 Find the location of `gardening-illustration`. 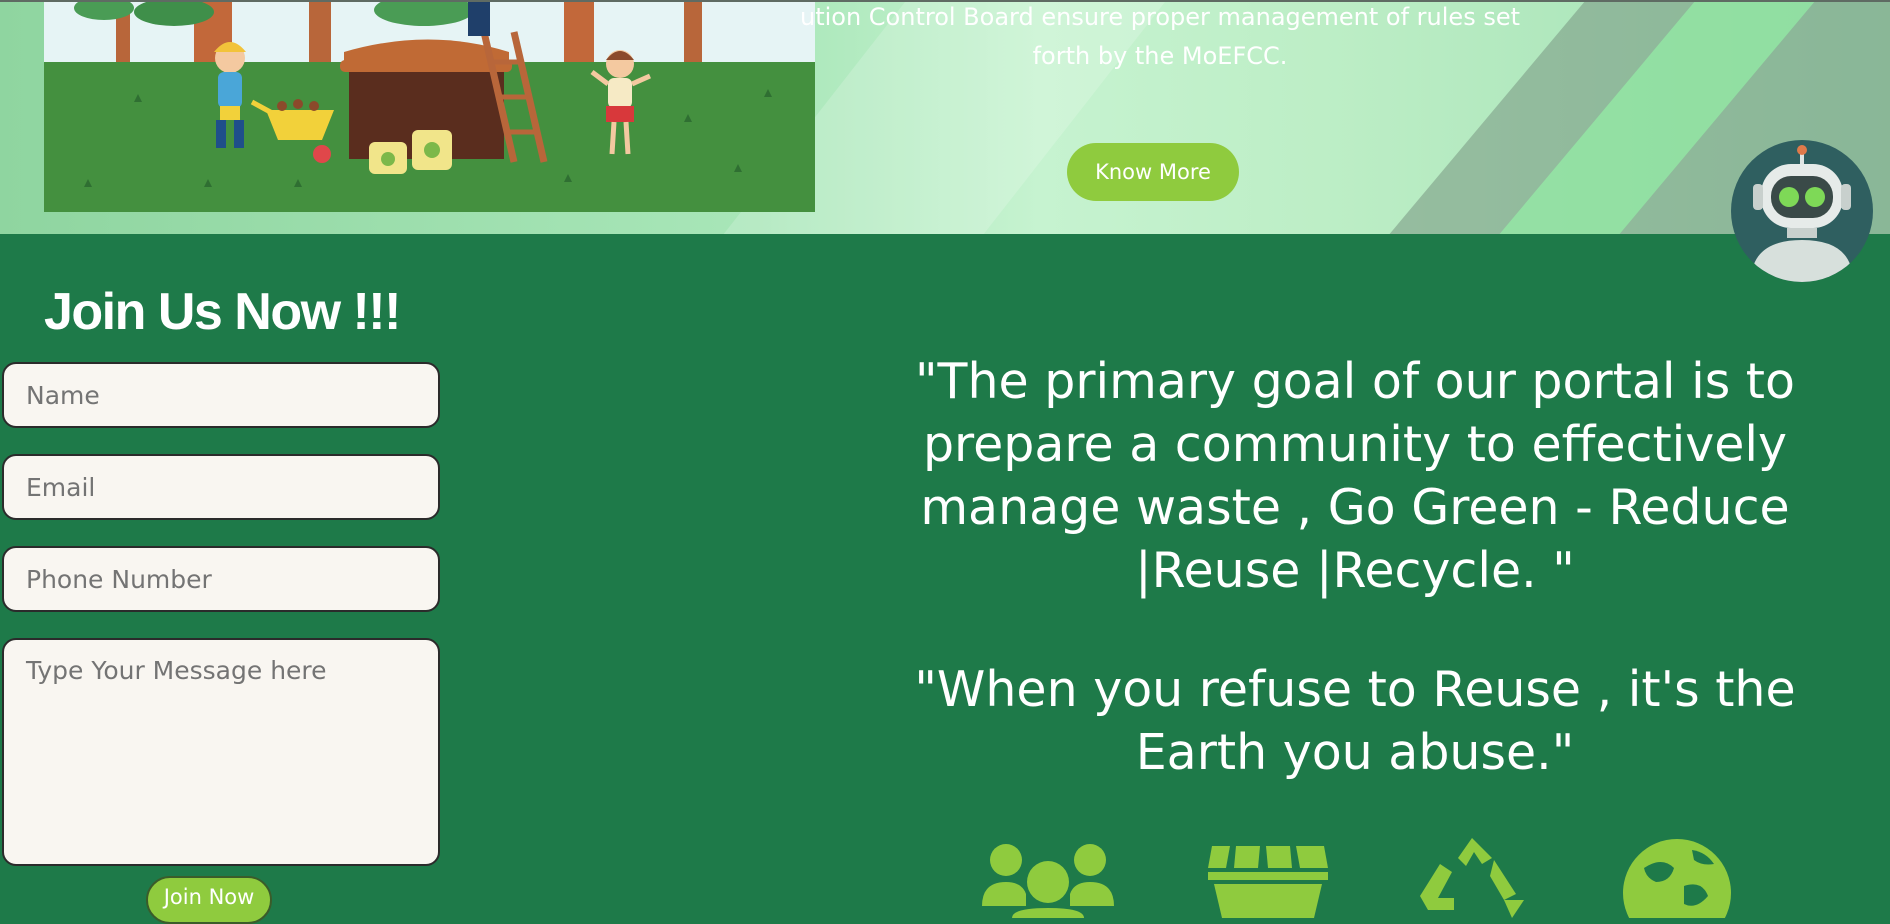

gardening-illustration is located at coordinates (429, 107).